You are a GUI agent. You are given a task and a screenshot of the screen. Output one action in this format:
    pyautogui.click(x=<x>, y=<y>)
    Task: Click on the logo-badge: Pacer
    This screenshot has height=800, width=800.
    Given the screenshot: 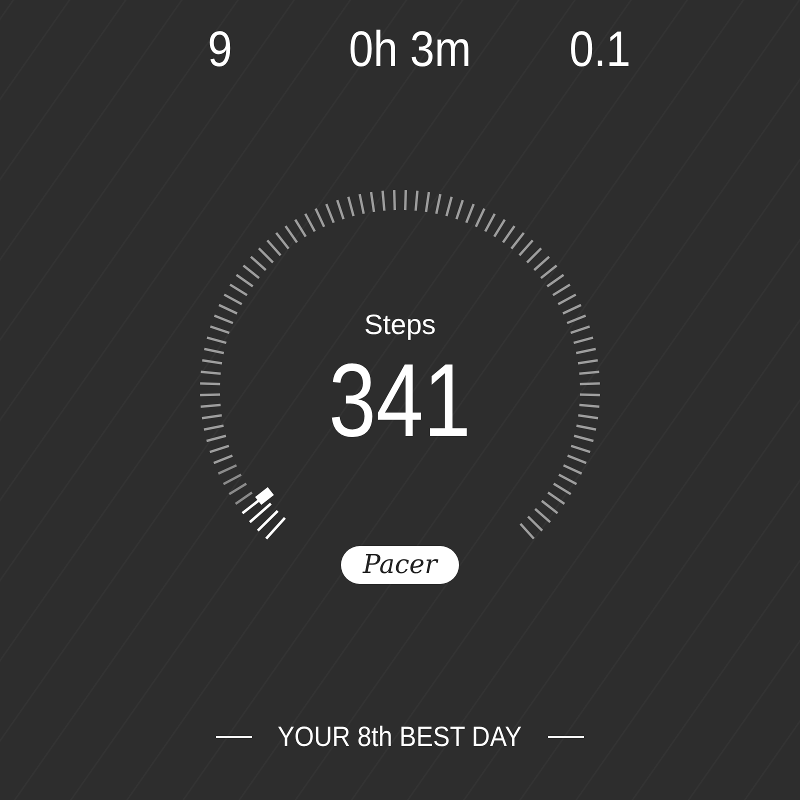 What is the action you would take?
    pyautogui.click(x=400, y=565)
    